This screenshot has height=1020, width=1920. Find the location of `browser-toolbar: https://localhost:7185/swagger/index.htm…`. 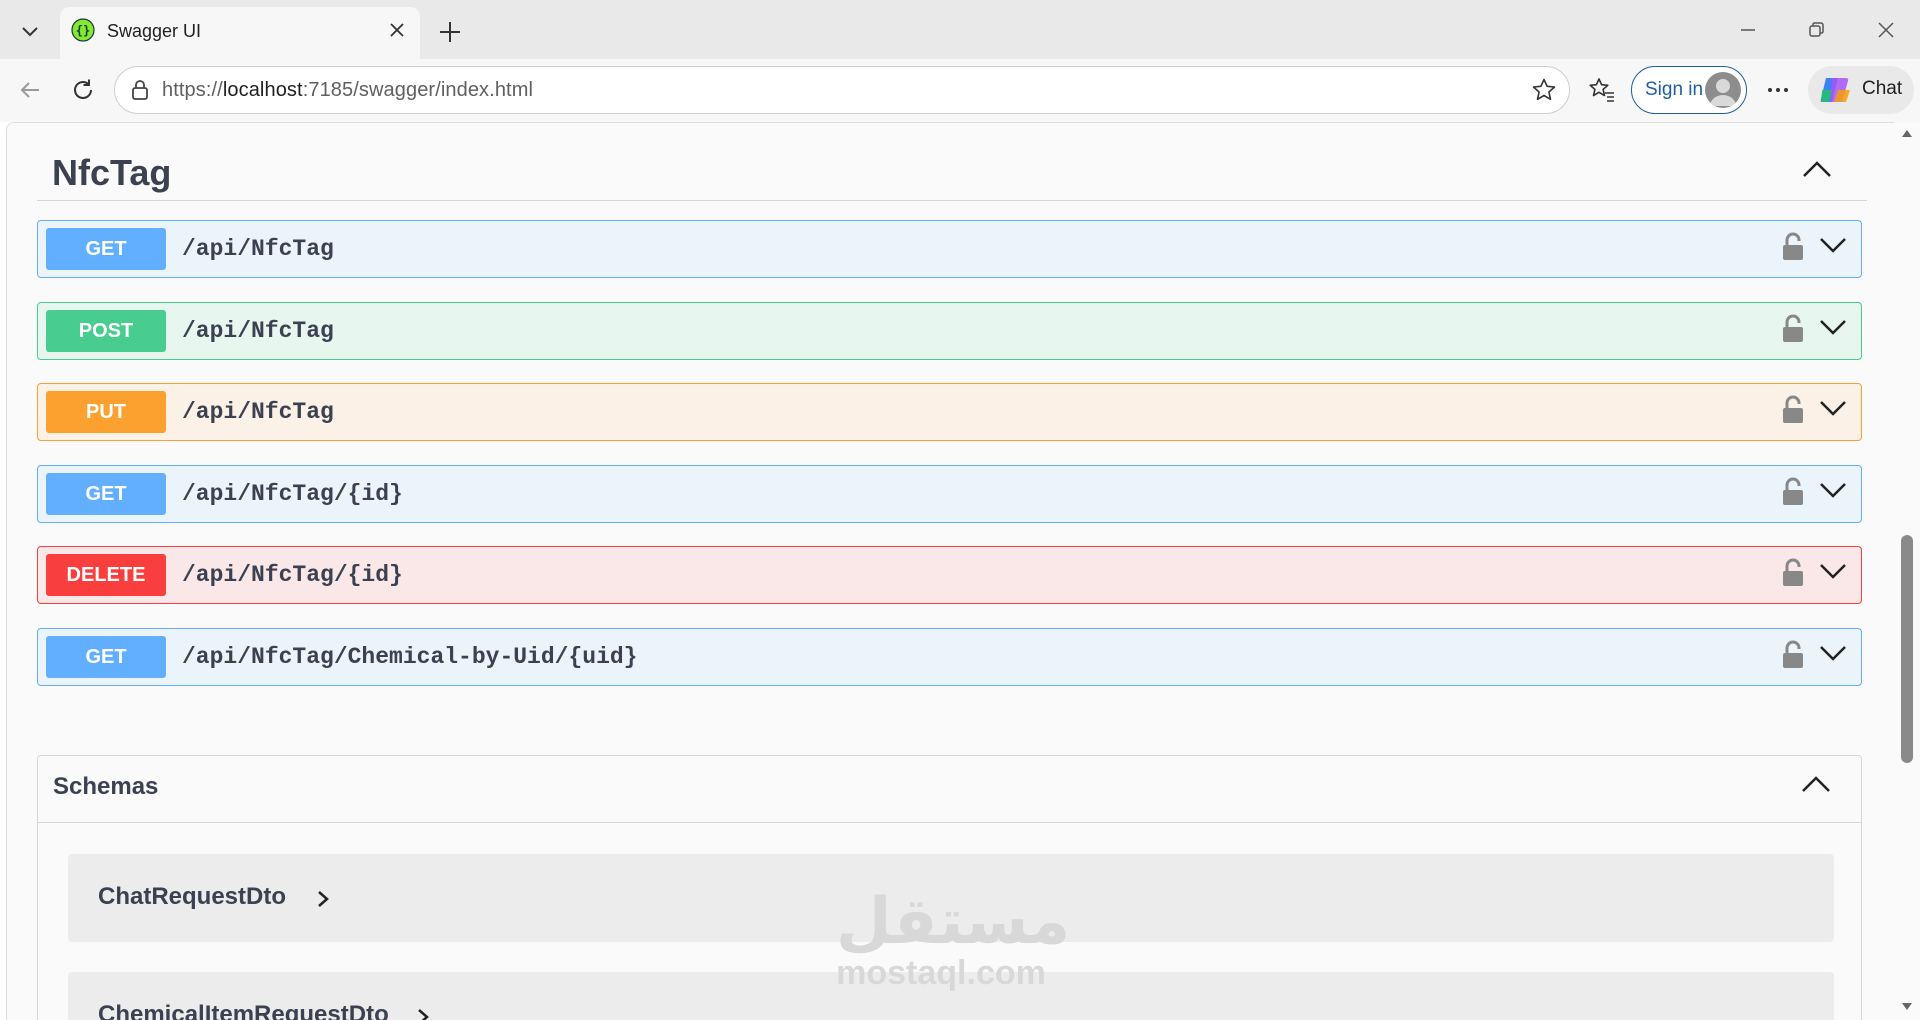

browser-toolbar: https://localhost:7185/swagger/index.htm… is located at coordinates (960, 90).